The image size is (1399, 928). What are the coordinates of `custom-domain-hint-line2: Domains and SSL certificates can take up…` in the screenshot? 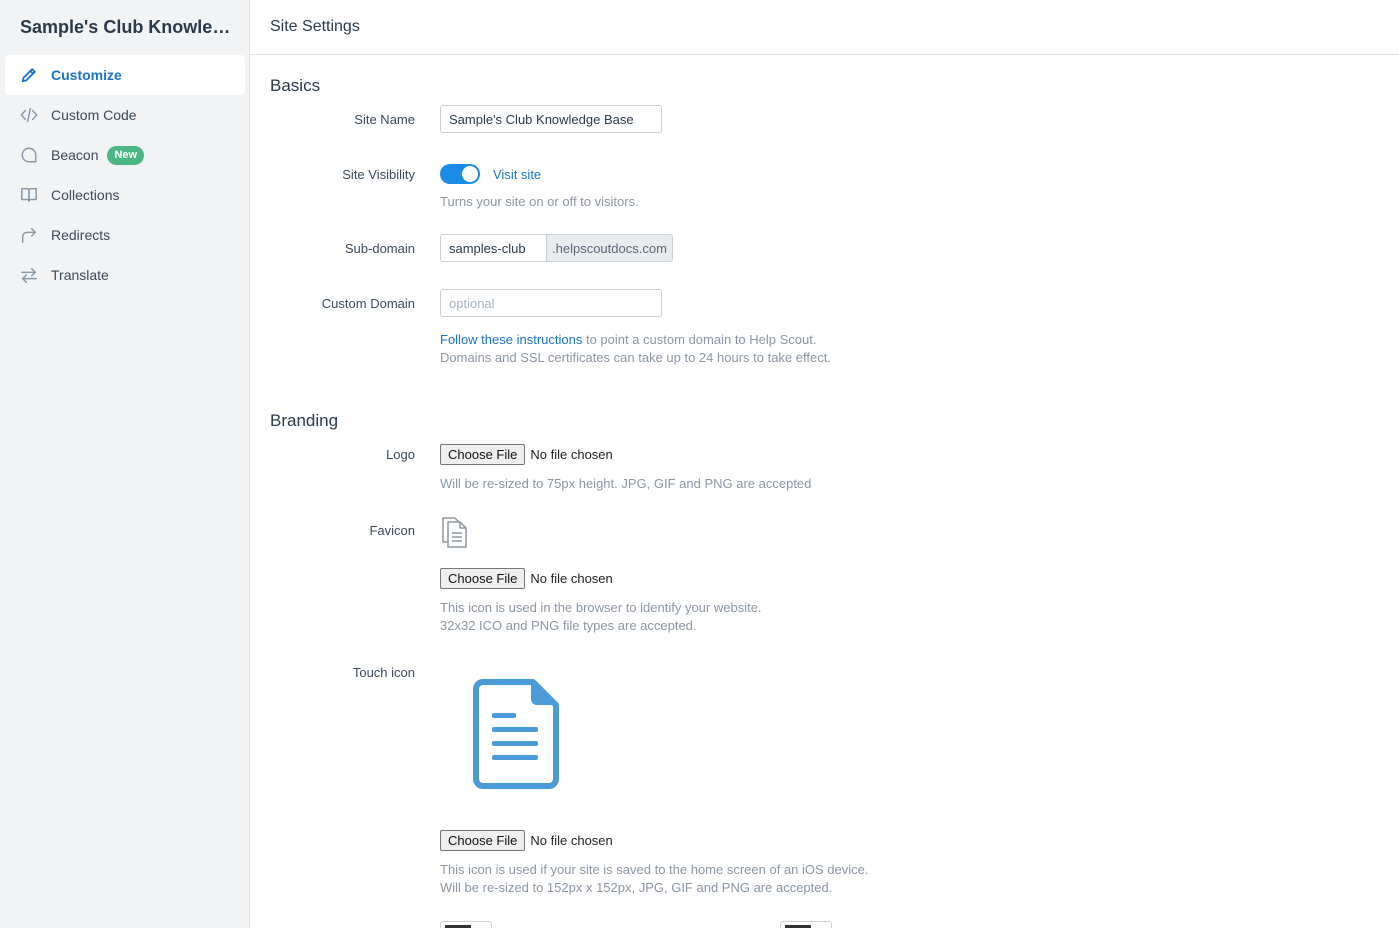 It's located at (635, 357).